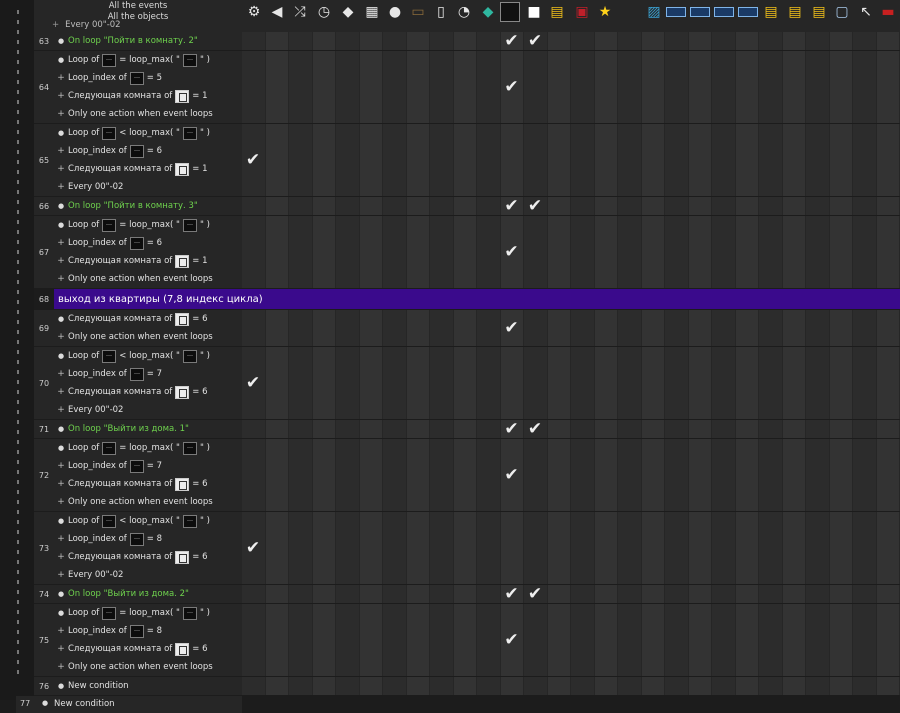  Describe the element at coordinates (467, 594) in the screenshot. I see `event-row: 74 On loop "Выйти из дома. 2" ✔✔` at that location.